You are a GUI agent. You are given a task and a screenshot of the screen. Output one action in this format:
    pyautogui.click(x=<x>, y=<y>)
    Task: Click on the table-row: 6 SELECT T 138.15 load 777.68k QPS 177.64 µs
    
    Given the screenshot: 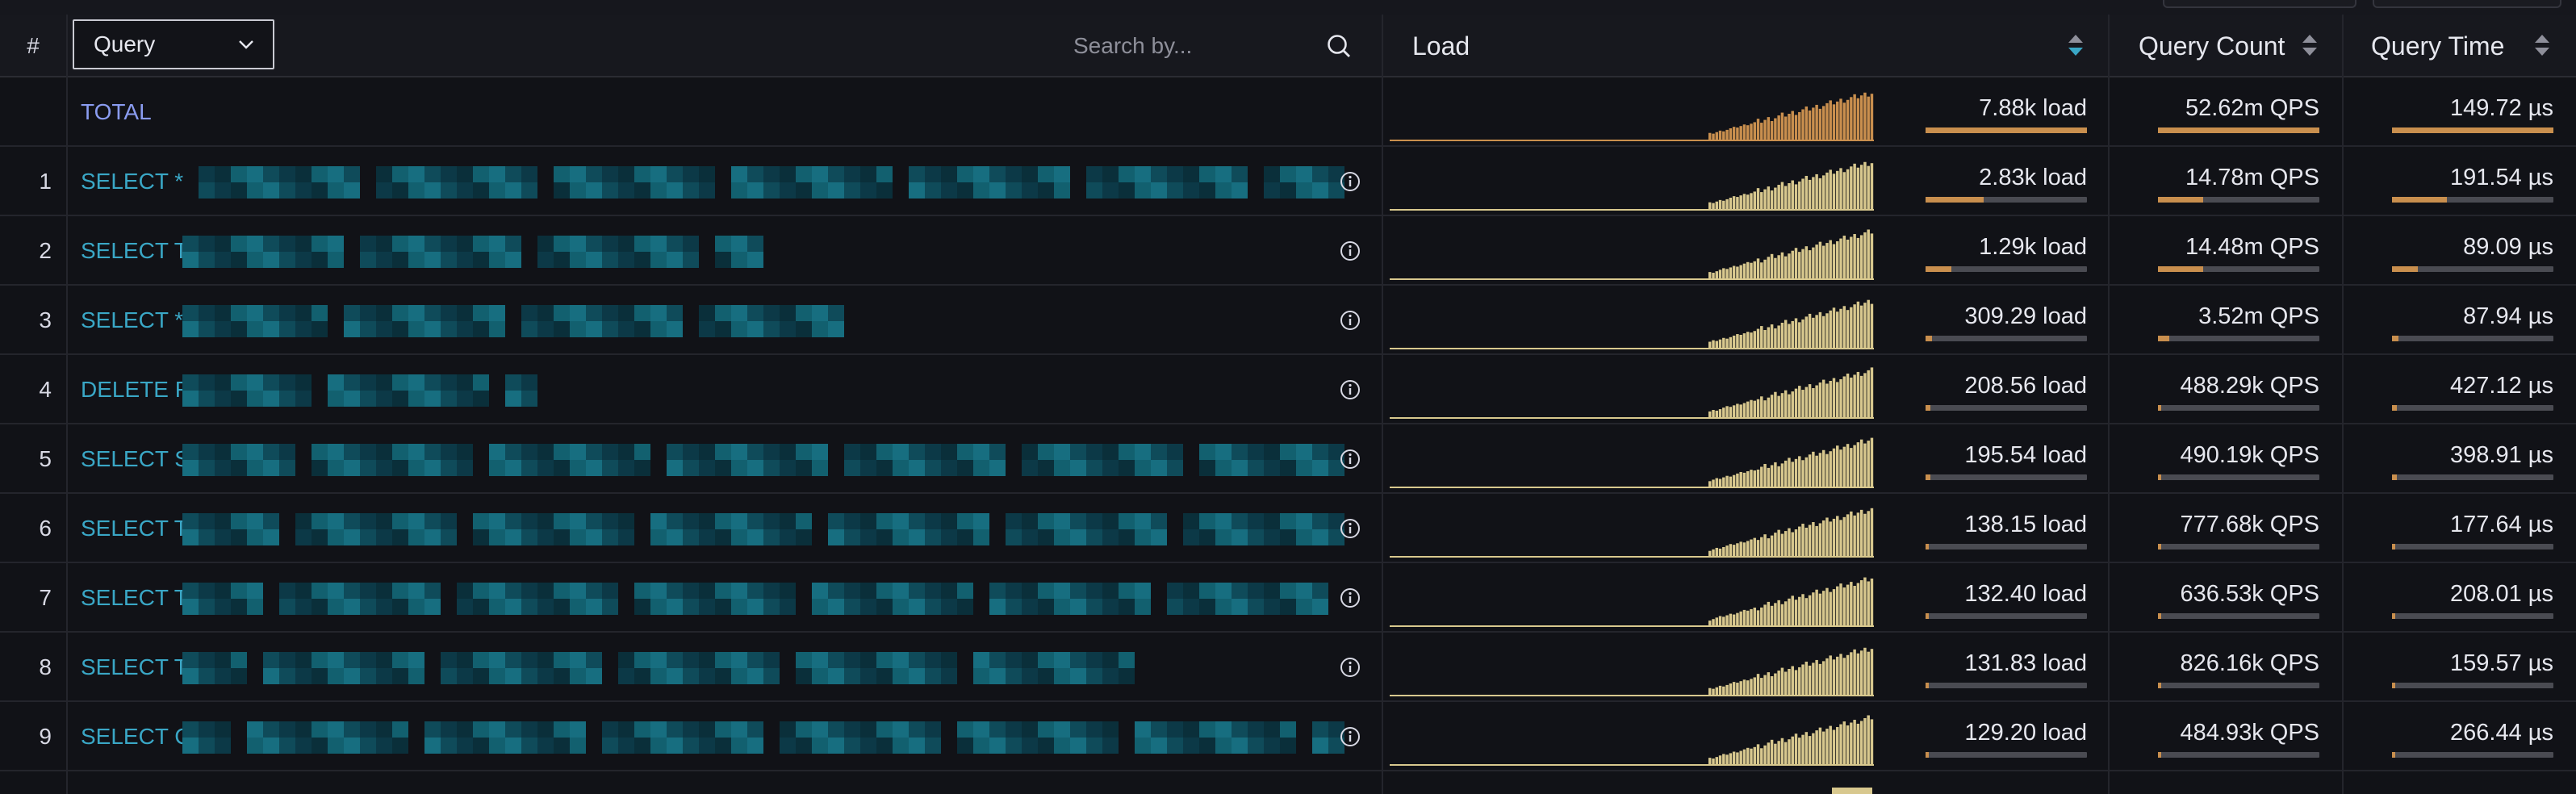 What is the action you would take?
    pyautogui.click(x=1288, y=528)
    